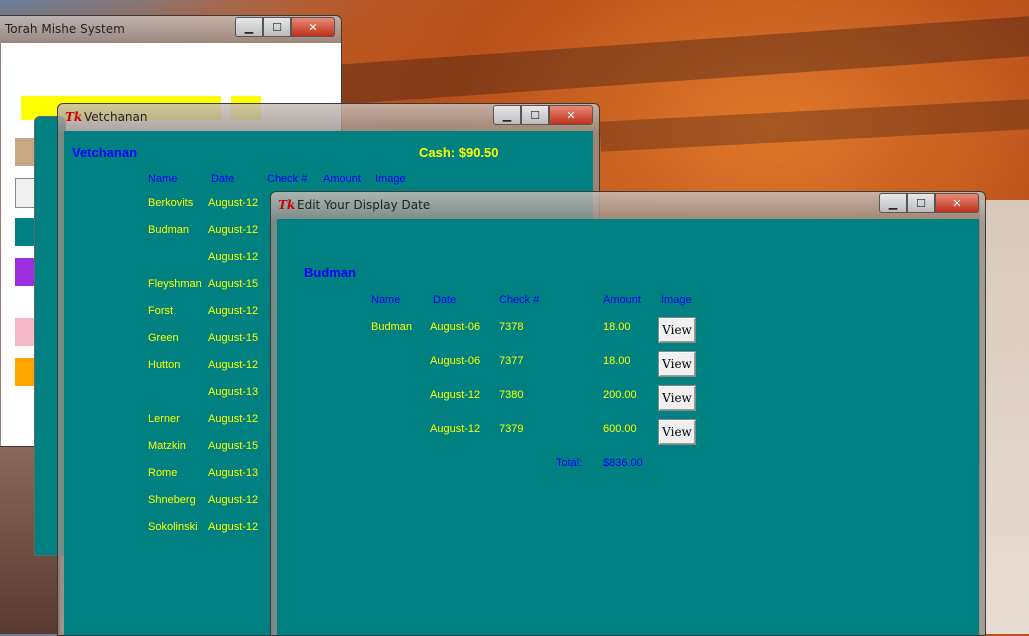 The image size is (1029, 636). I want to click on row-check: 7379, so click(511, 429).